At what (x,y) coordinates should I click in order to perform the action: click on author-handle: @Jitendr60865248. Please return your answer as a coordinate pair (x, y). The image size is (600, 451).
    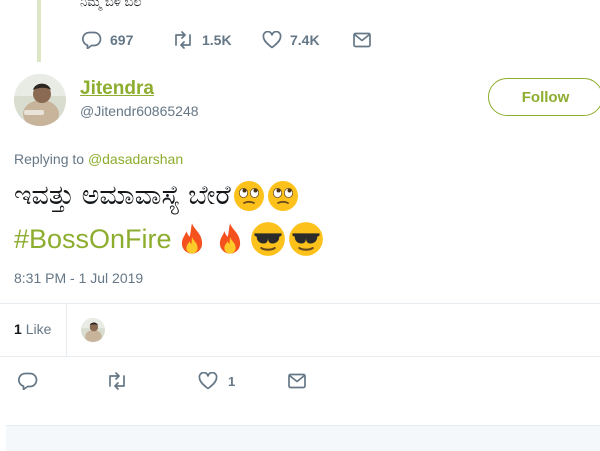
    Looking at the image, I should click on (139, 111).